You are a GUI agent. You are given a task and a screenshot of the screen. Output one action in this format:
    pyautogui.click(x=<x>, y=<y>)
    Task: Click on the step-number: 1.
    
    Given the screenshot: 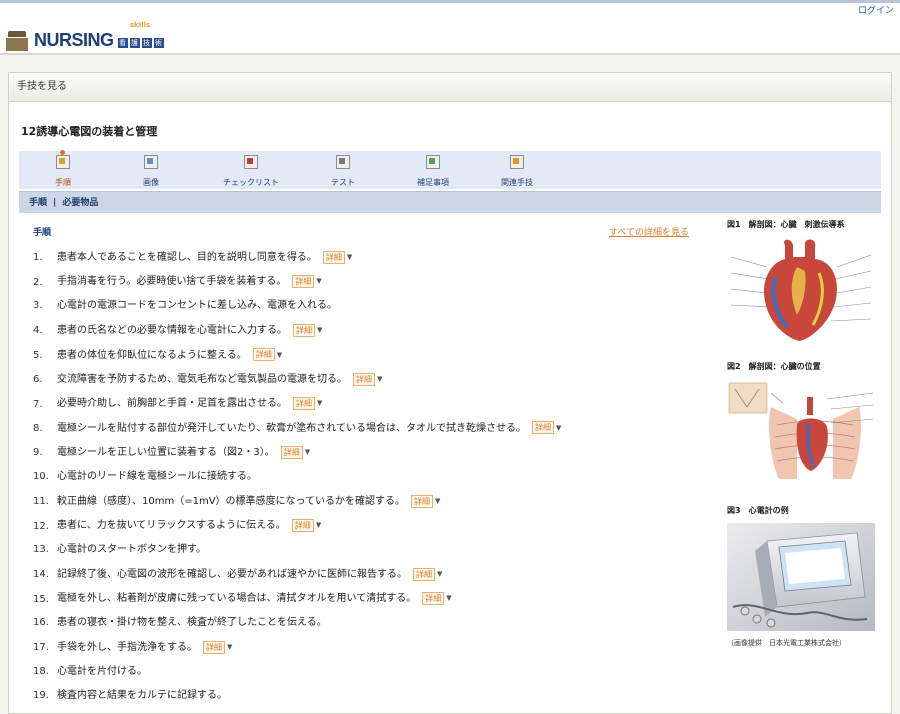 What is the action you would take?
    pyautogui.click(x=38, y=258)
    